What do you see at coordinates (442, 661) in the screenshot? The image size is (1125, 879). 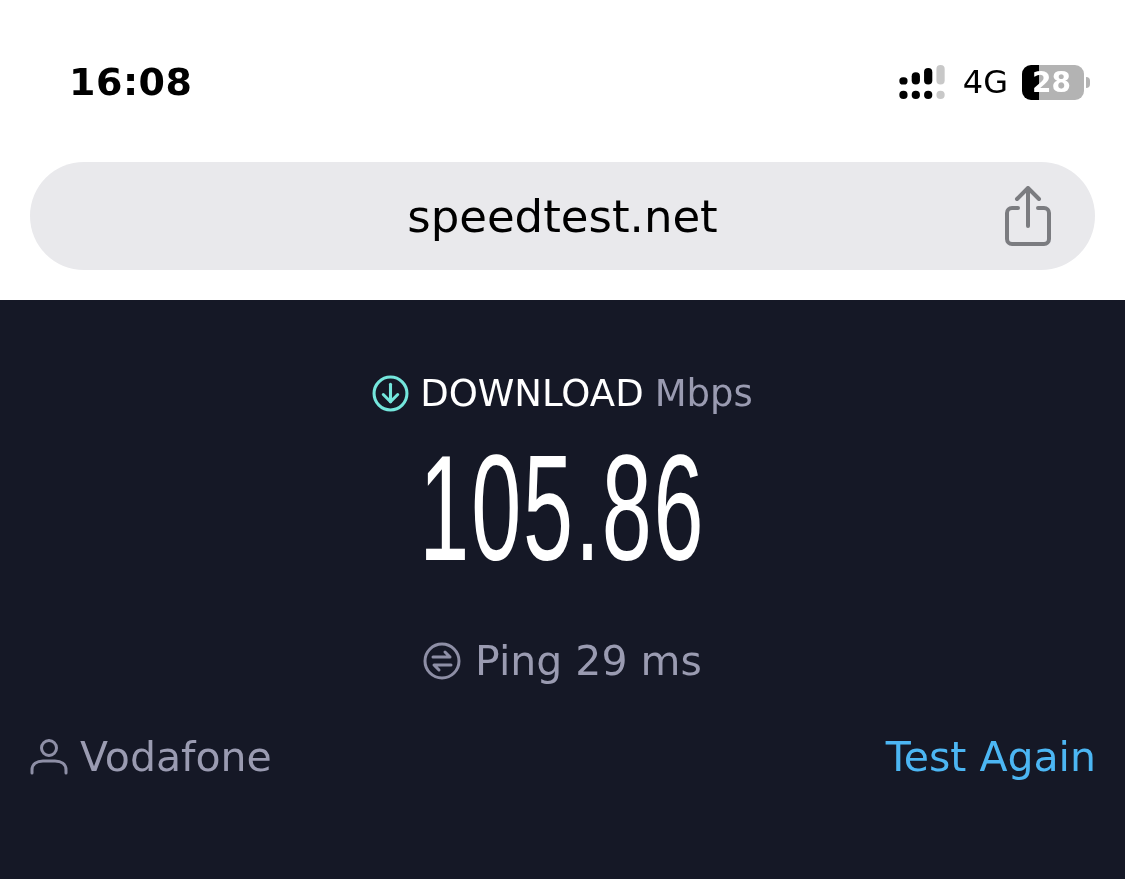 I see `ping-icon` at bounding box center [442, 661].